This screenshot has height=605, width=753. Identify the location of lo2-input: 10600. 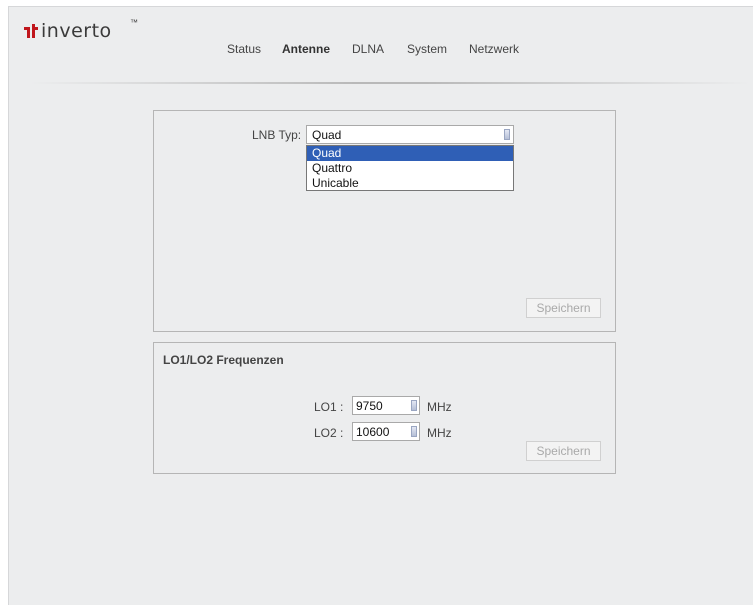
(386, 431).